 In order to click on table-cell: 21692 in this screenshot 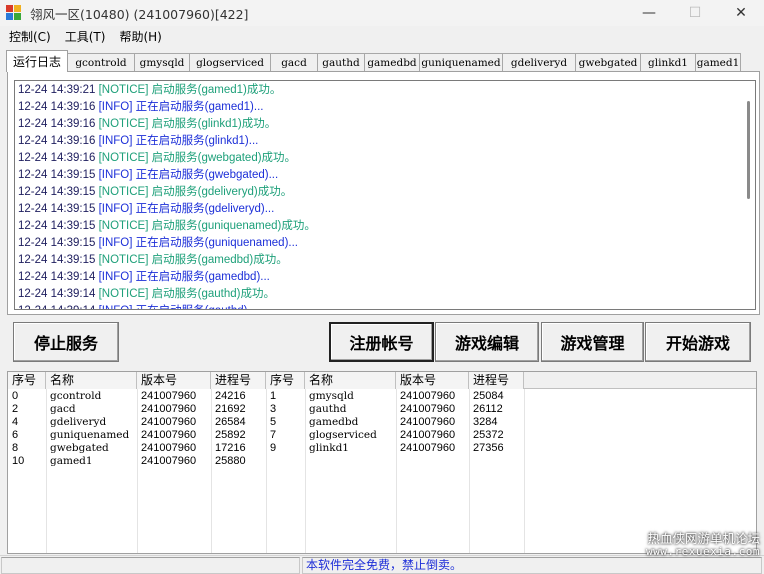, I will do `click(230, 409)`.